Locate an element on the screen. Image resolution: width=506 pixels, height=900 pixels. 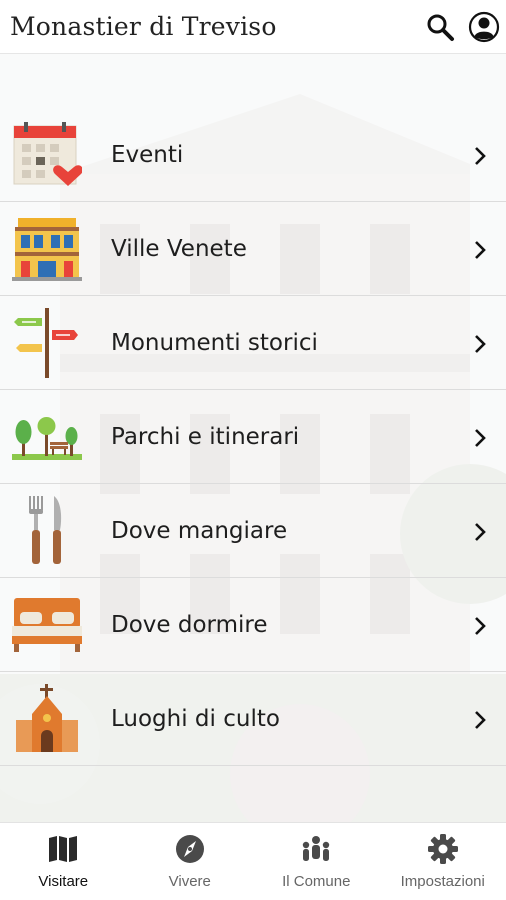
app-header: Monastier di Treviso is located at coordinates (253, 27).